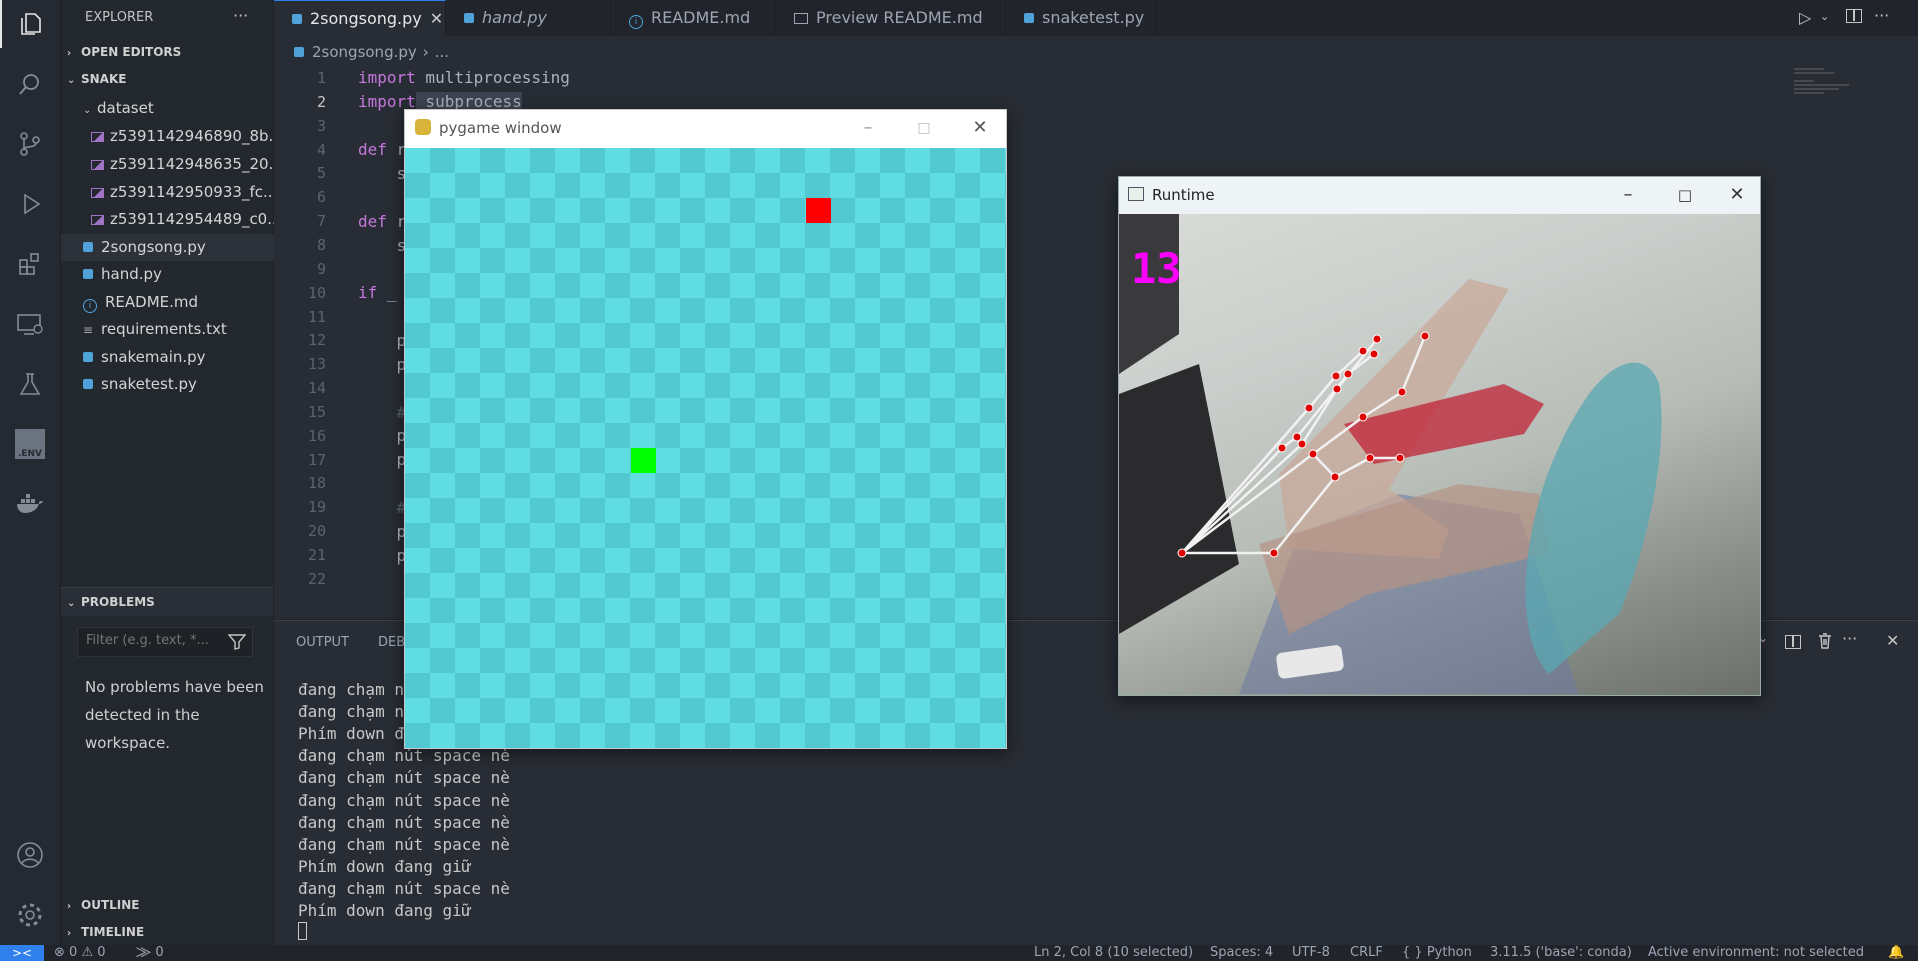 Image resolution: width=1918 pixels, height=961 pixels. I want to click on terminal-line: đang chạm nú, so click(356, 689).